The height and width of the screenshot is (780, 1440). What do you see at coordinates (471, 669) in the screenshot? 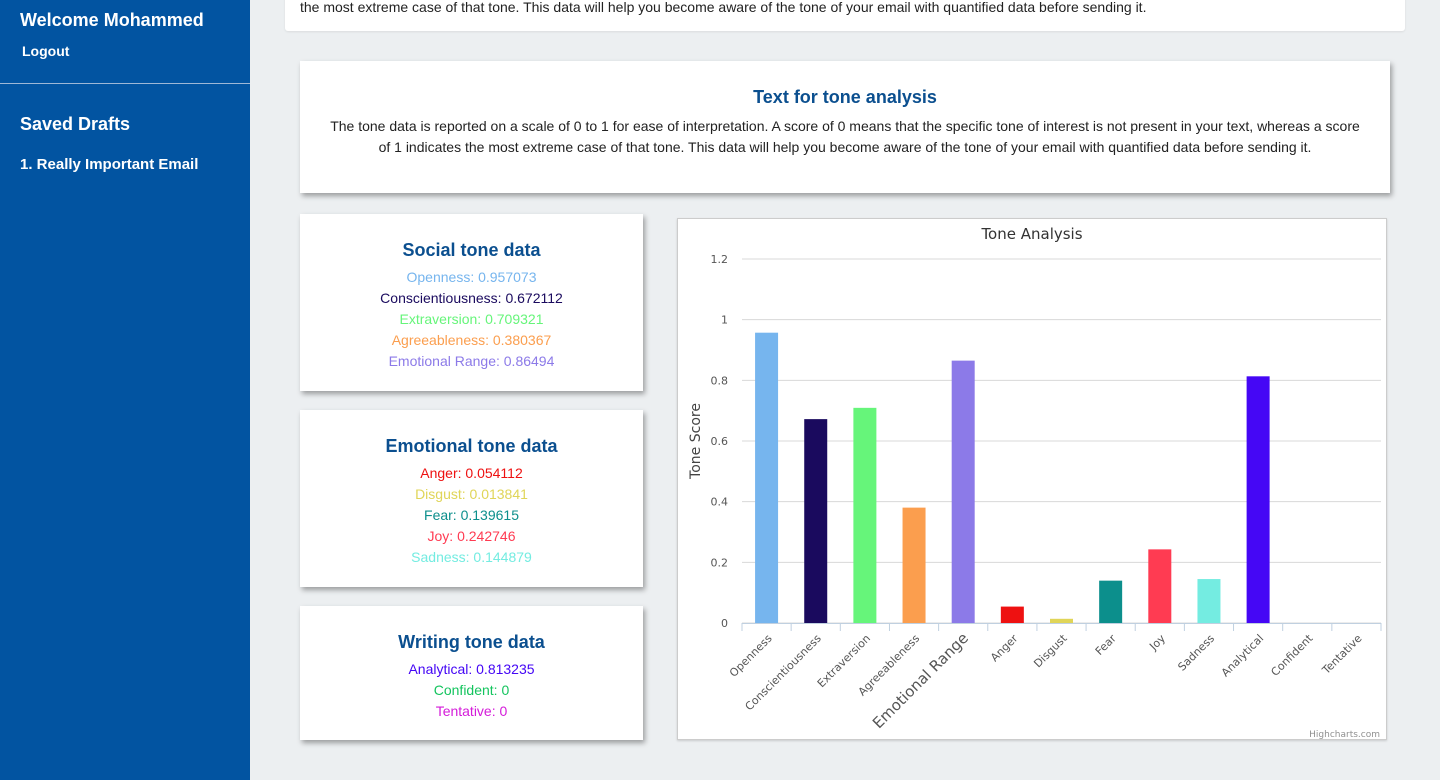
I see `writing-tone-analytical: Analytical: 0.813235` at bounding box center [471, 669].